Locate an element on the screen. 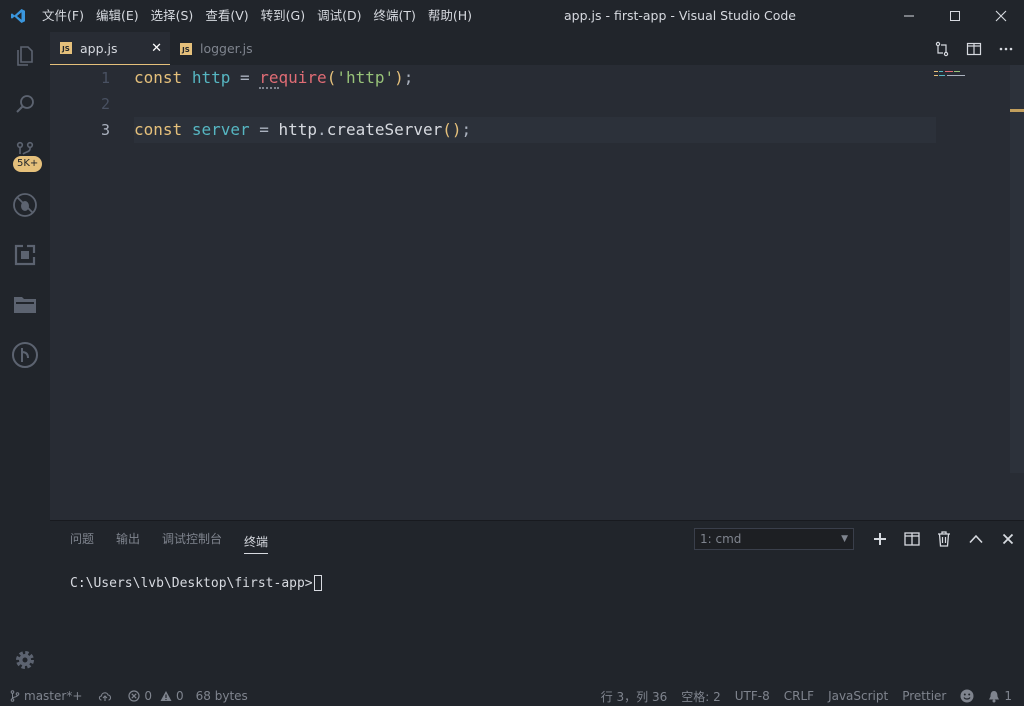 The height and width of the screenshot is (706, 1024). sync-button is located at coordinates (105, 696).